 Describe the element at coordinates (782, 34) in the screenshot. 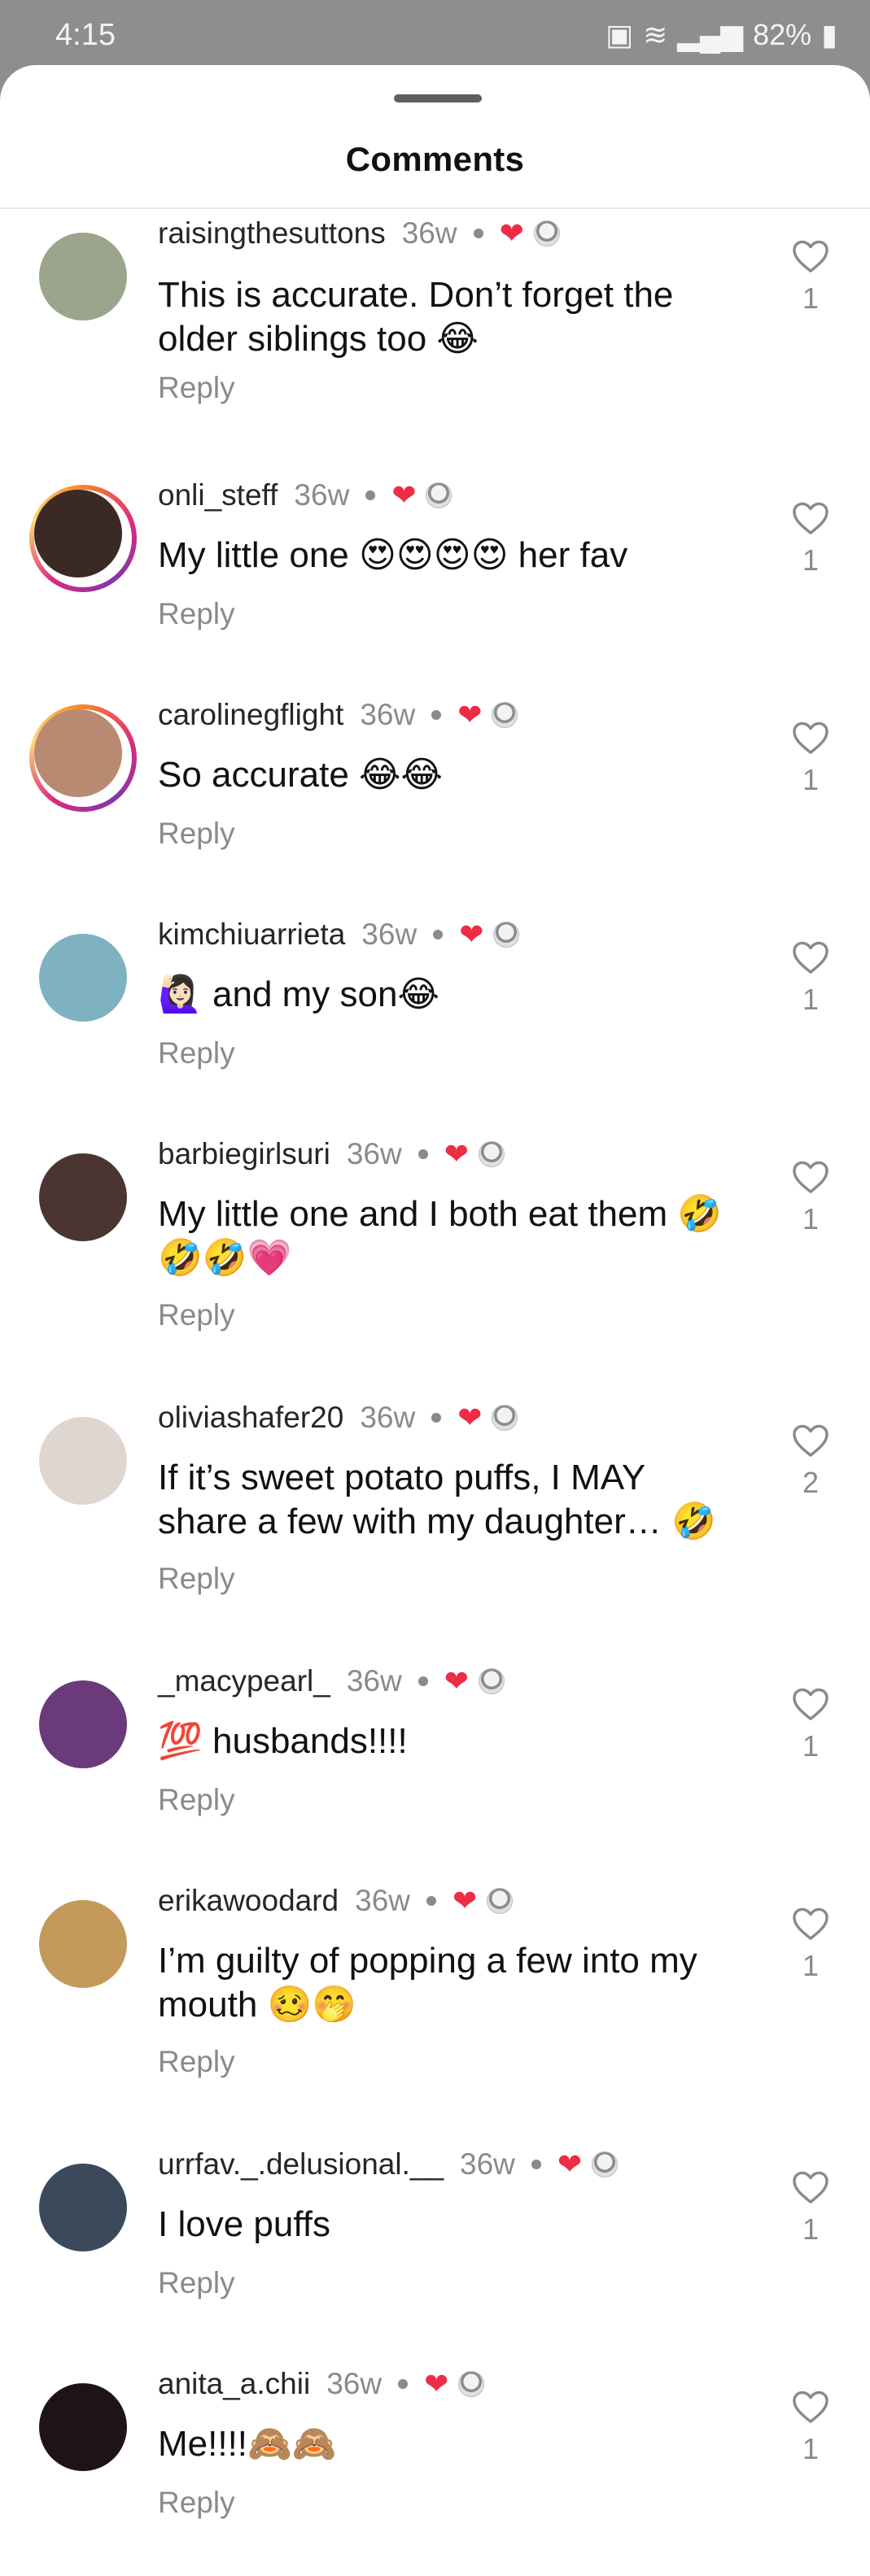

I see `battery-percent: 82%` at that location.